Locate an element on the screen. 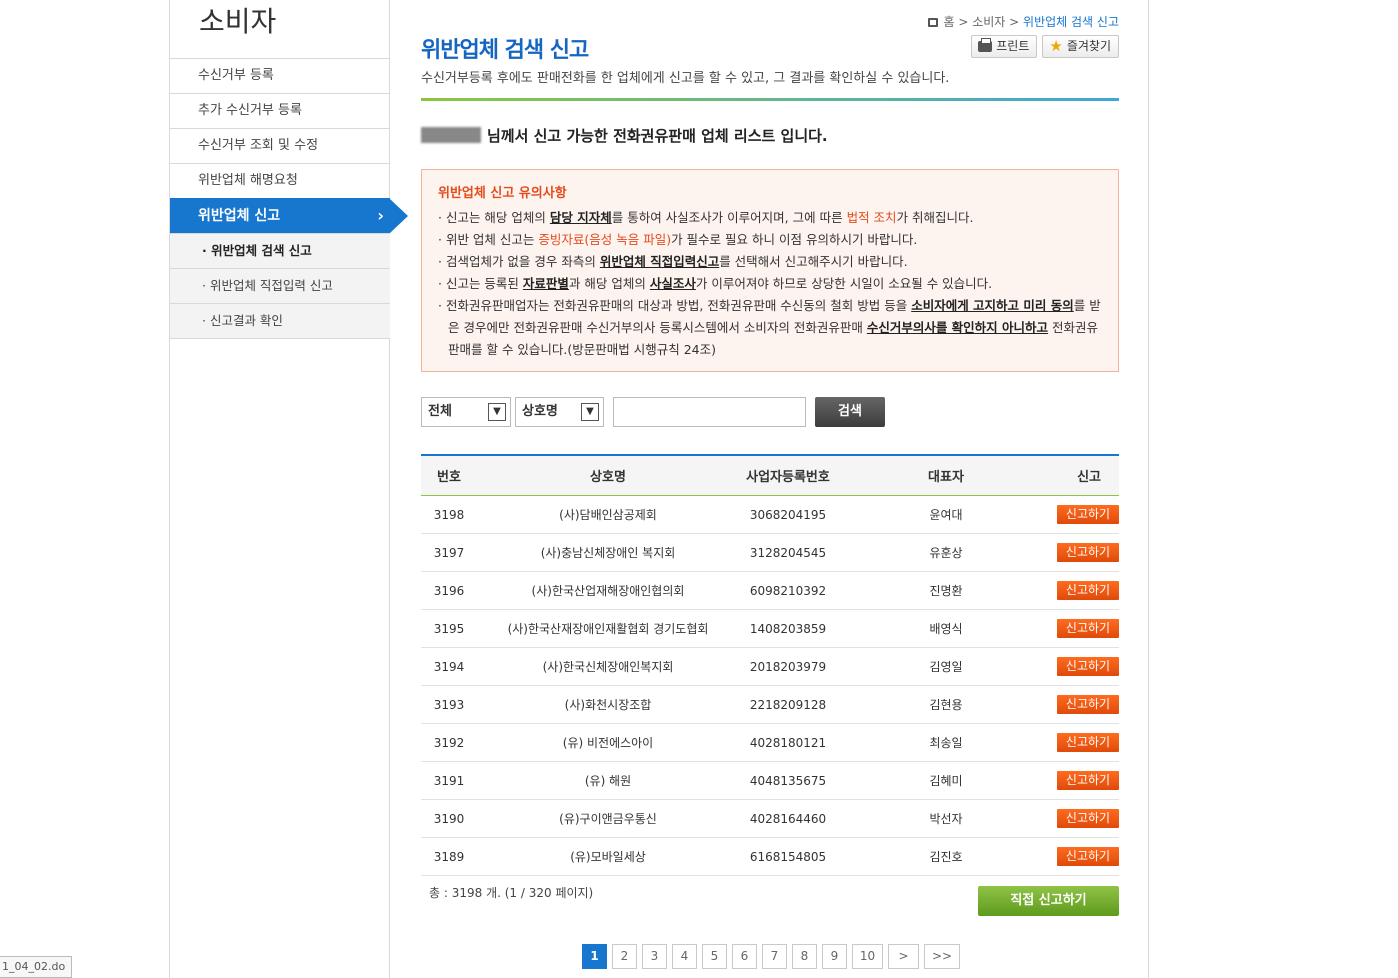 This screenshot has height=978, width=1398. table-row: 3197 (사)충남신체장애인 복지회 3128204545 유훈상 신고하기 is located at coordinates (770, 553).